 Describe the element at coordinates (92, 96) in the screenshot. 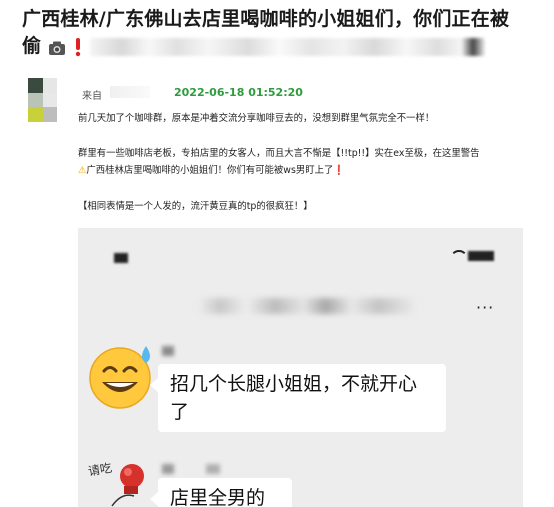

I see `from-label: 来自` at that location.